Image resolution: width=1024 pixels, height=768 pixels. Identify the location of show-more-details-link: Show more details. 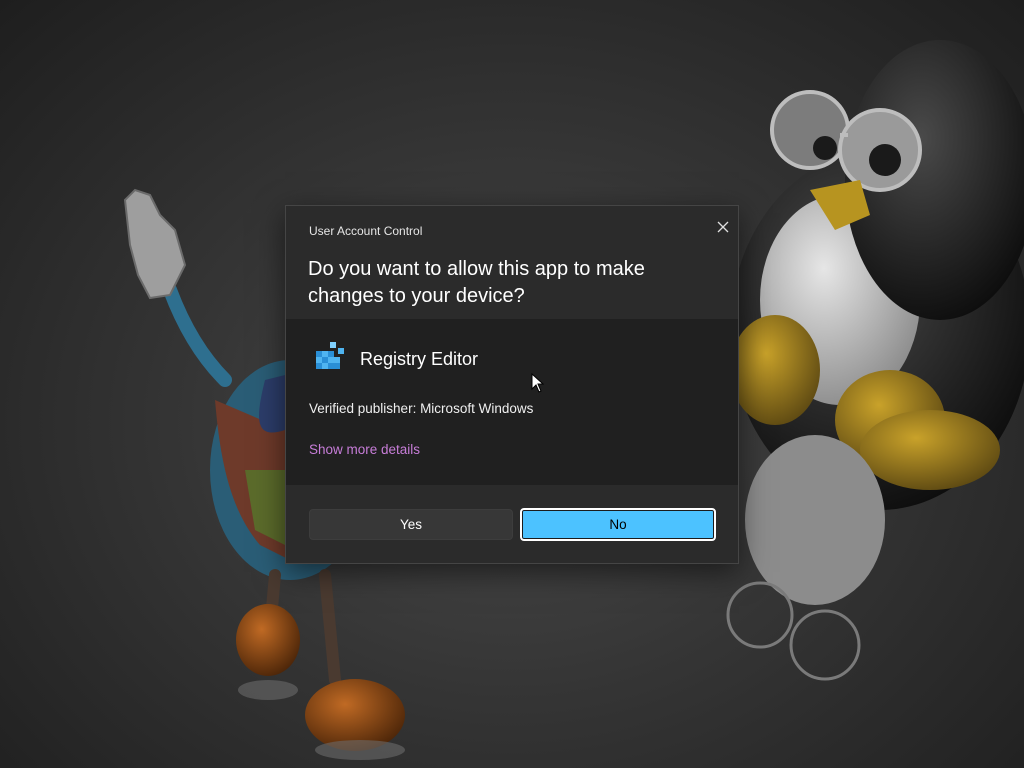
(364, 449).